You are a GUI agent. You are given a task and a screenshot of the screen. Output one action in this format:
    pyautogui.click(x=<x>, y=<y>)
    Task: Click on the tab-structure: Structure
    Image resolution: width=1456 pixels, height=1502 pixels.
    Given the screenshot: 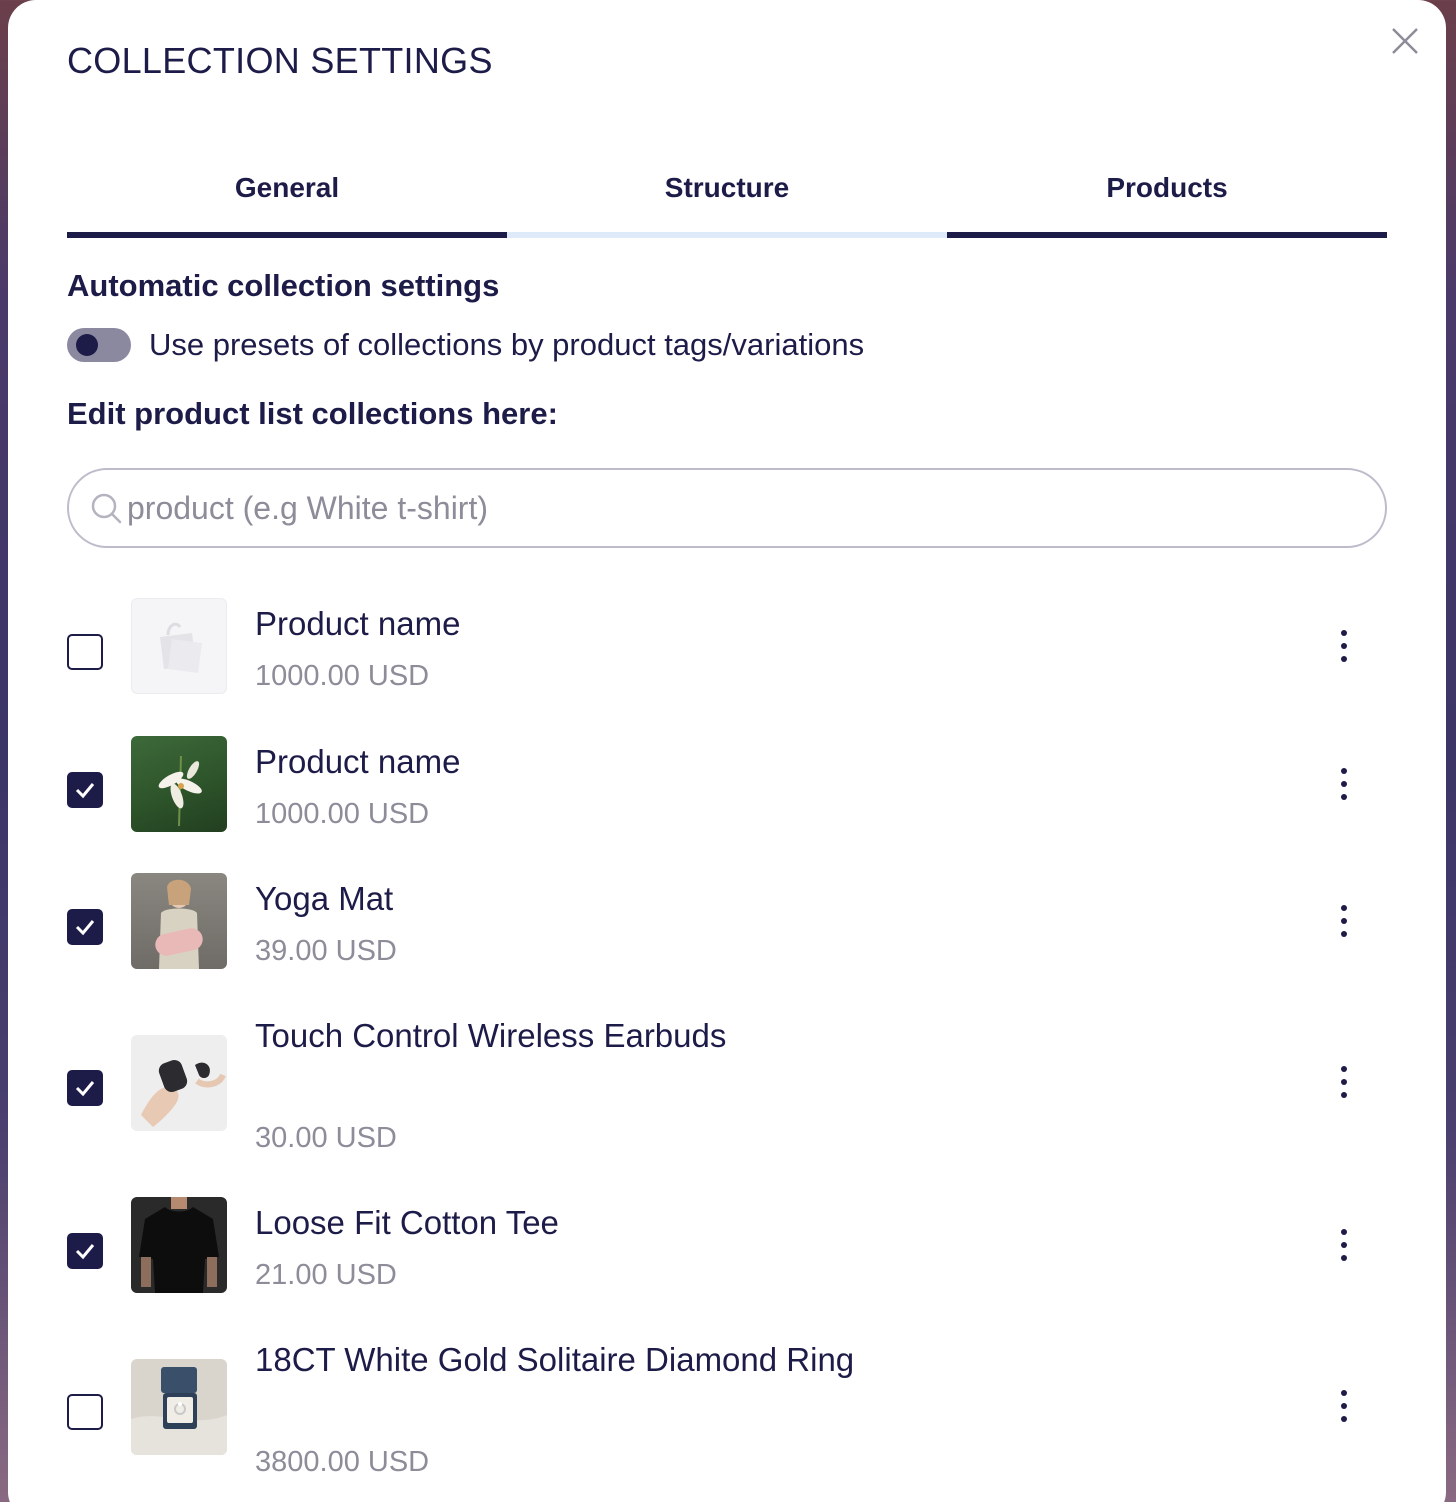 What is the action you would take?
    pyautogui.click(x=727, y=199)
    